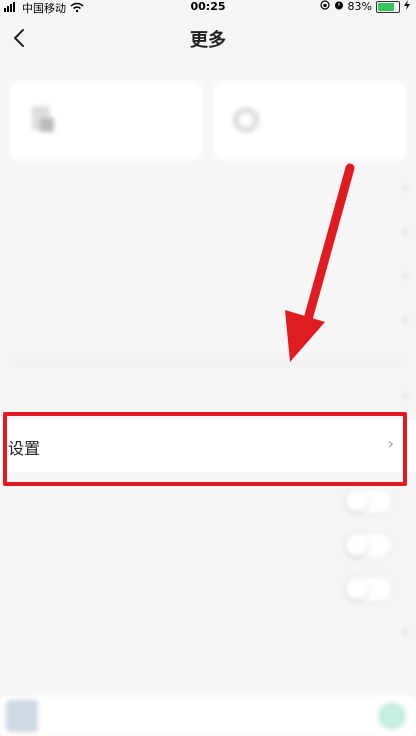 This screenshot has width=416, height=736. What do you see at coordinates (324, 6) in the screenshot?
I see `rotation-lock-icon` at bounding box center [324, 6].